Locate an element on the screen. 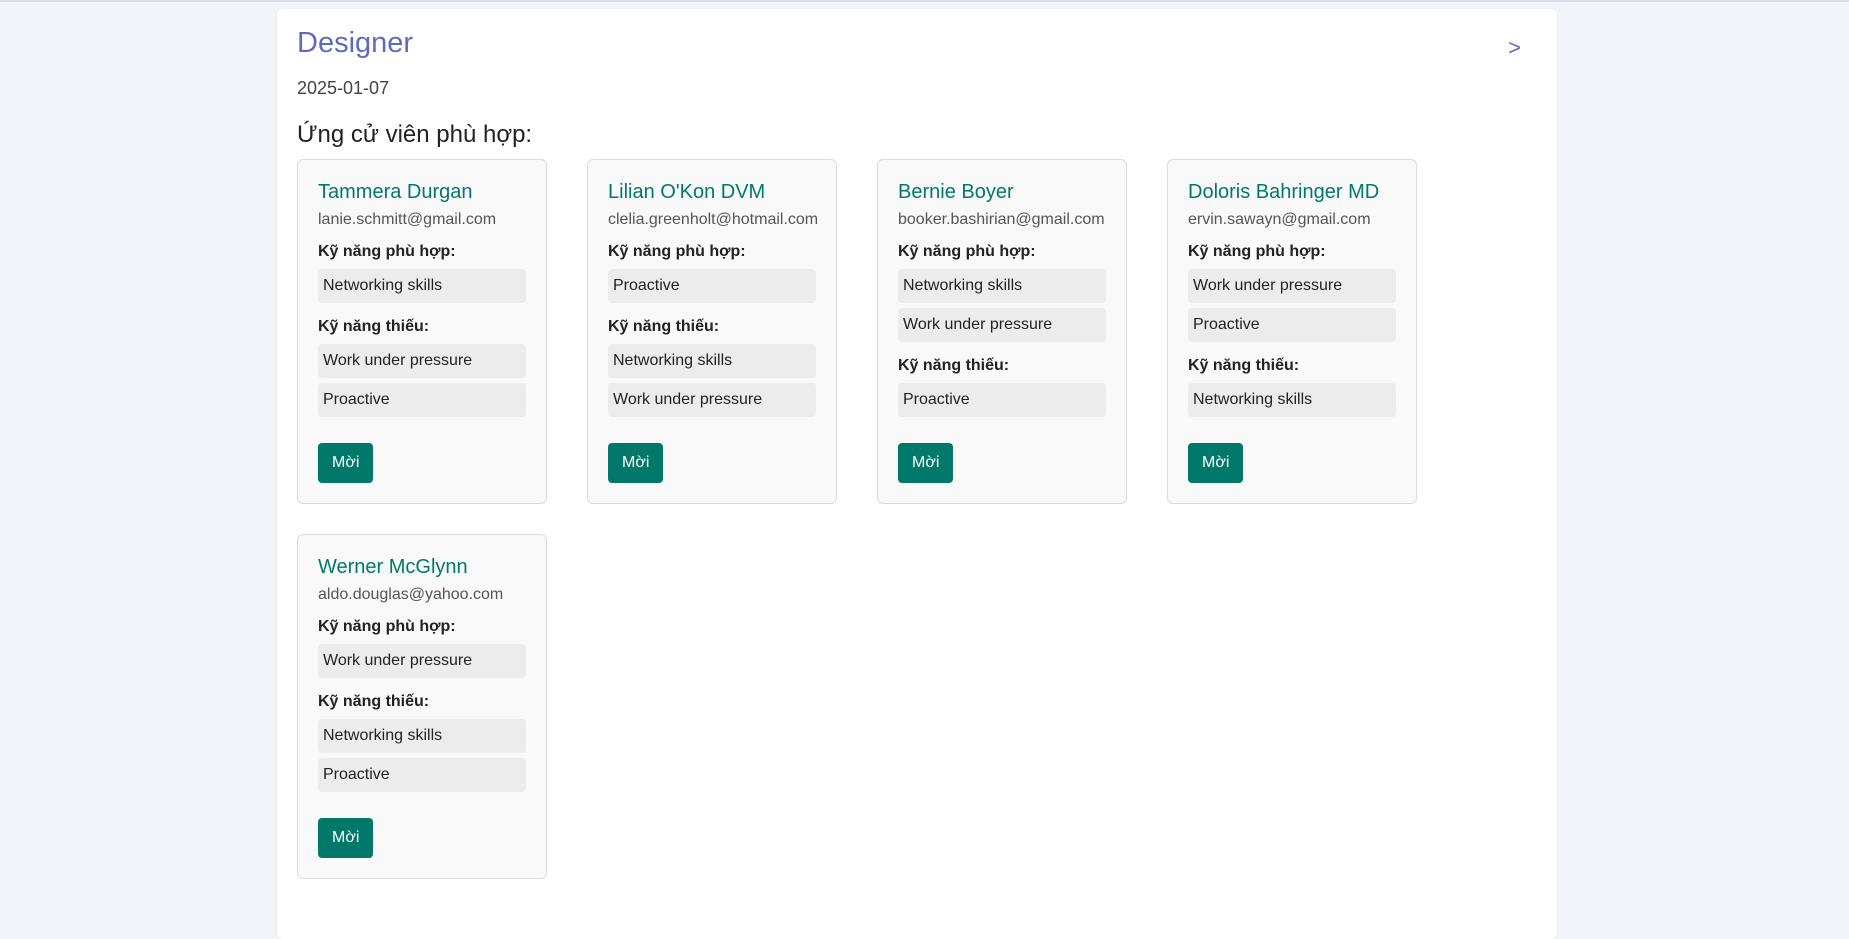 The height and width of the screenshot is (939, 1849). missing-skills-list: Work under pressure Proactive is located at coordinates (422, 380).